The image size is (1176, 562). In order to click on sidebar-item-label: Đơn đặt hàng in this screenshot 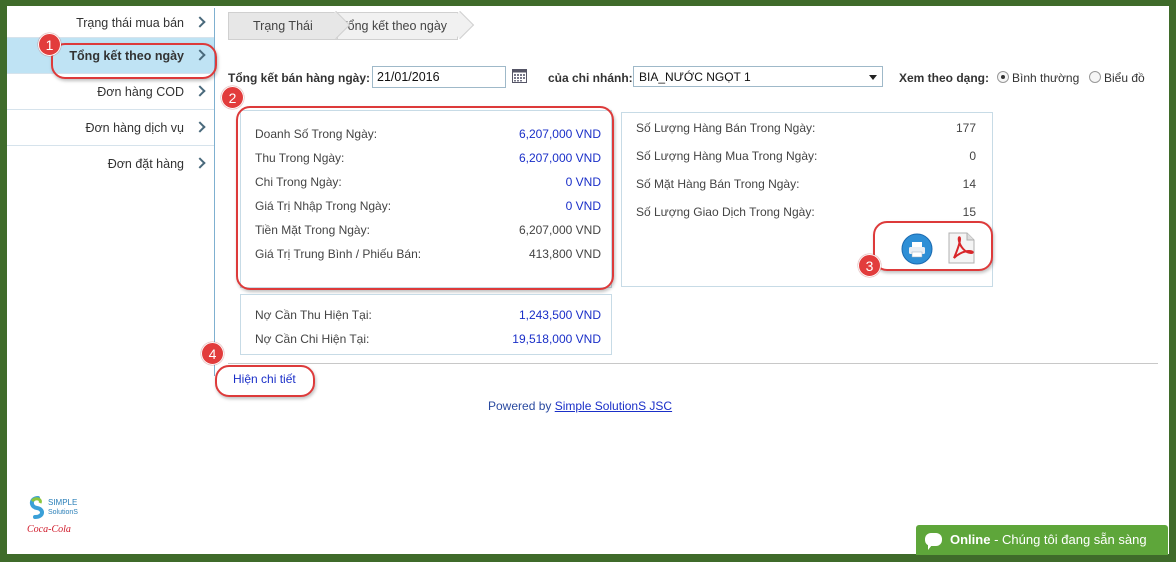, I will do `click(145, 164)`.